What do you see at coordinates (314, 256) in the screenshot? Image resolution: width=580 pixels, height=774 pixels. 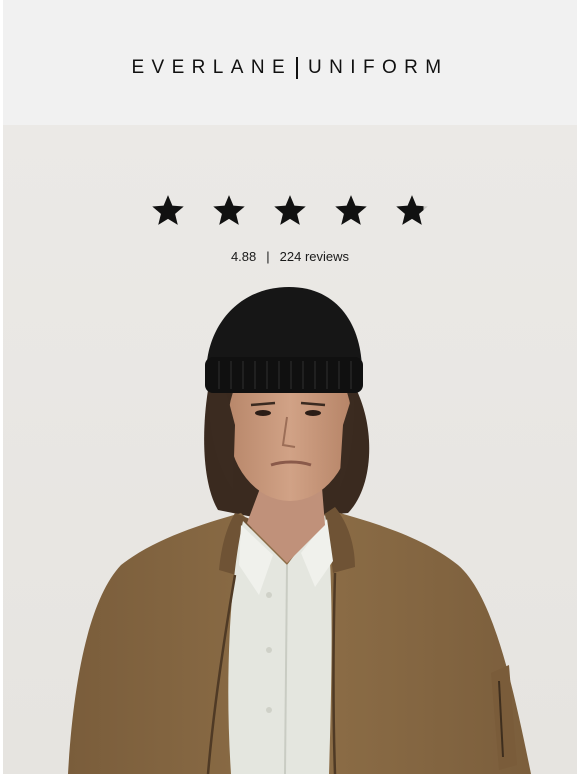 I see `review-count: 224 reviews` at bounding box center [314, 256].